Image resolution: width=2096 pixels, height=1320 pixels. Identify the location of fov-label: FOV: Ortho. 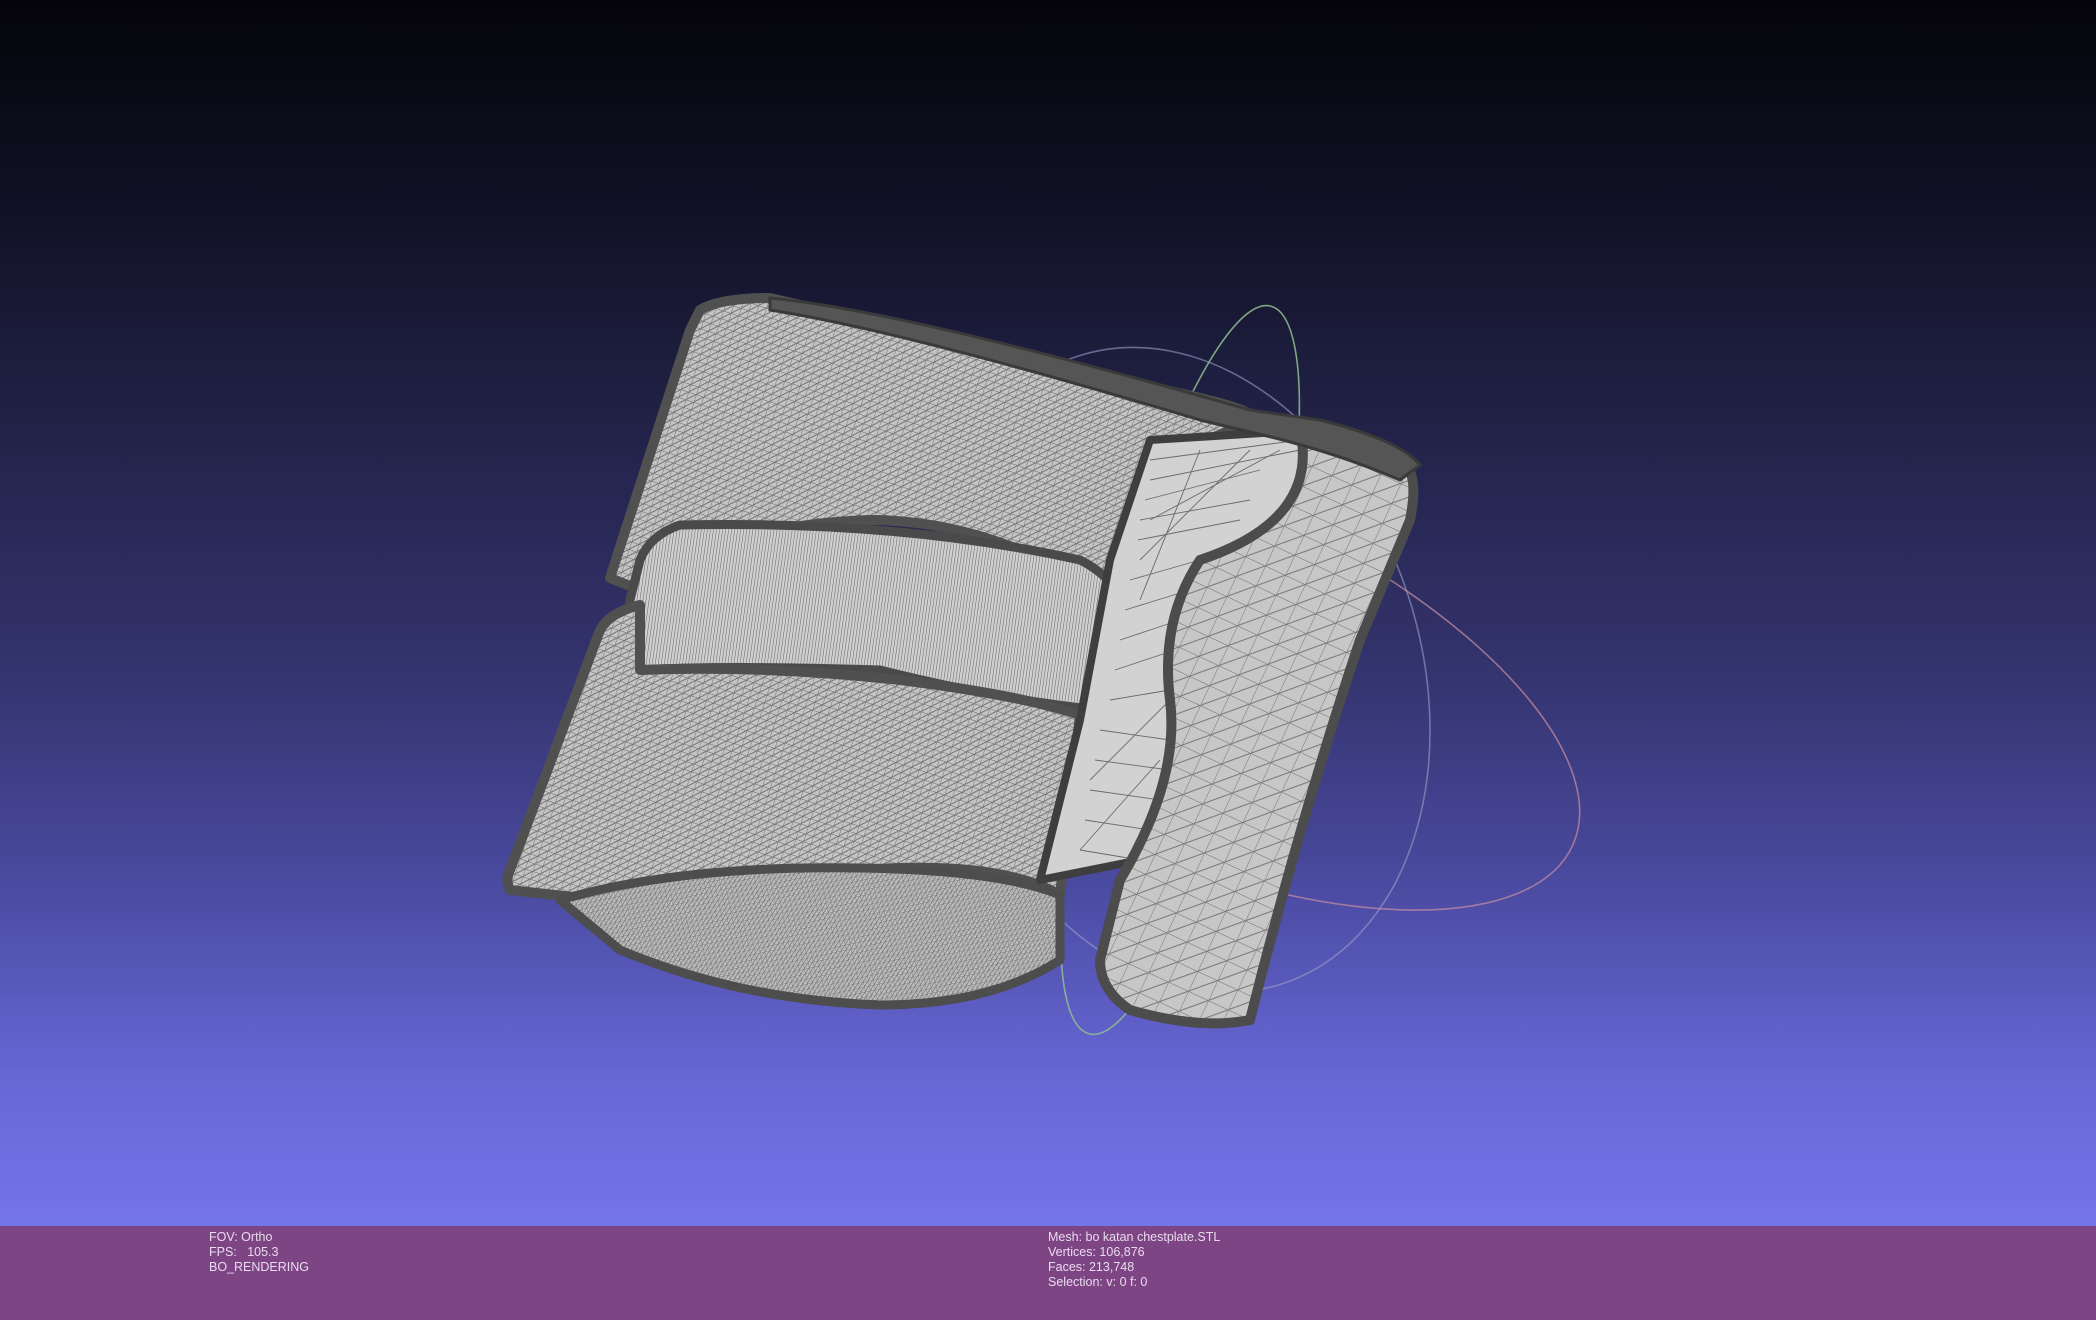
(241, 1237).